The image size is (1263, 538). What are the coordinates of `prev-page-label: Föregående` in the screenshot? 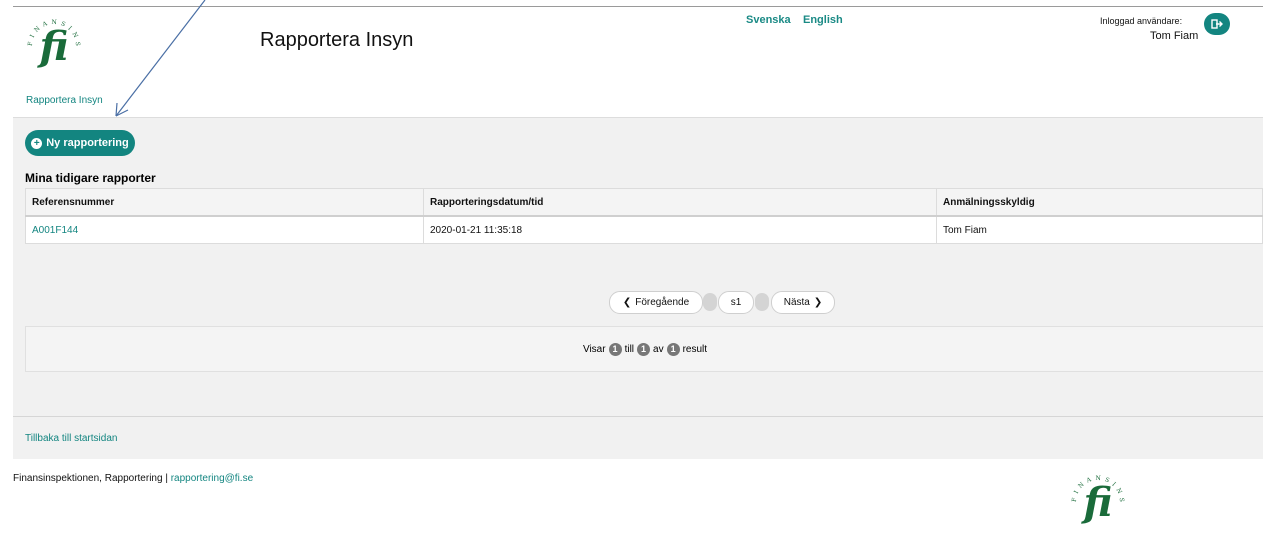 It's located at (662, 302).